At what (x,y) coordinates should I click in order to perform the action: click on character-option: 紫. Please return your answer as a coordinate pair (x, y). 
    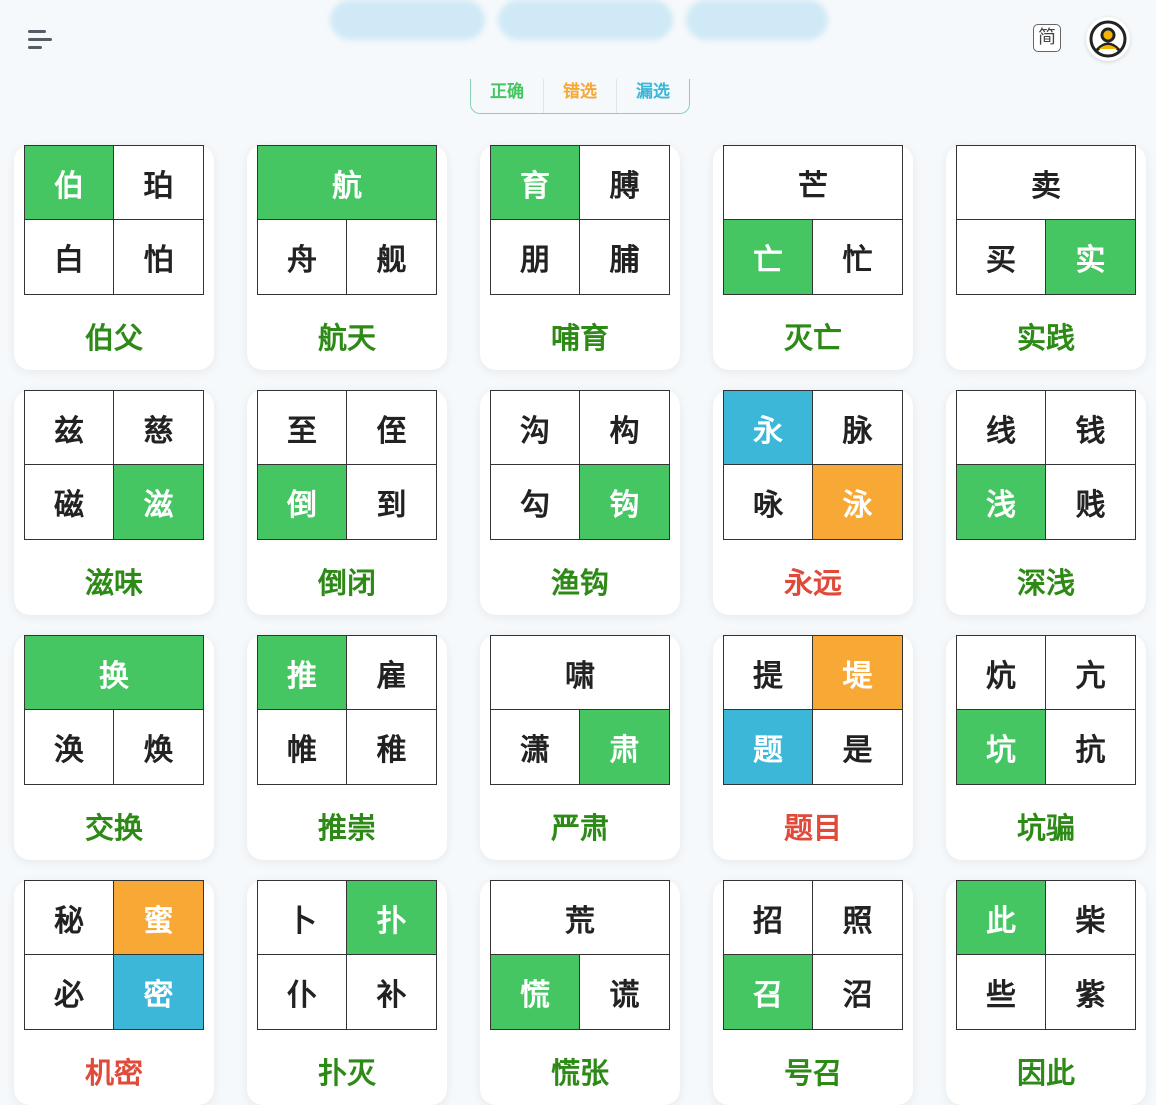
    Looking at the image, I should click on (1090, 992).